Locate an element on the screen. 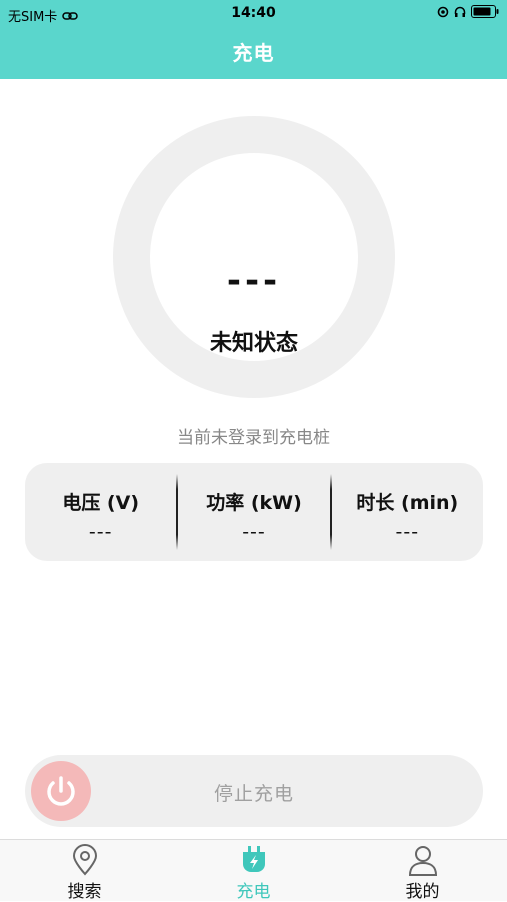  metrics-panel: 电压 (V) --- 功率 (kW) --- 时长 (min) --- is located at coordinates (254, 512).